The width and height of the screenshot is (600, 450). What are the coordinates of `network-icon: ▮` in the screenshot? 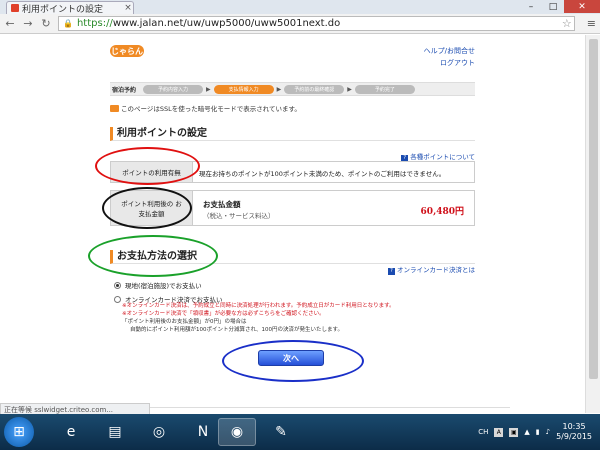 It's located at (538, 432).